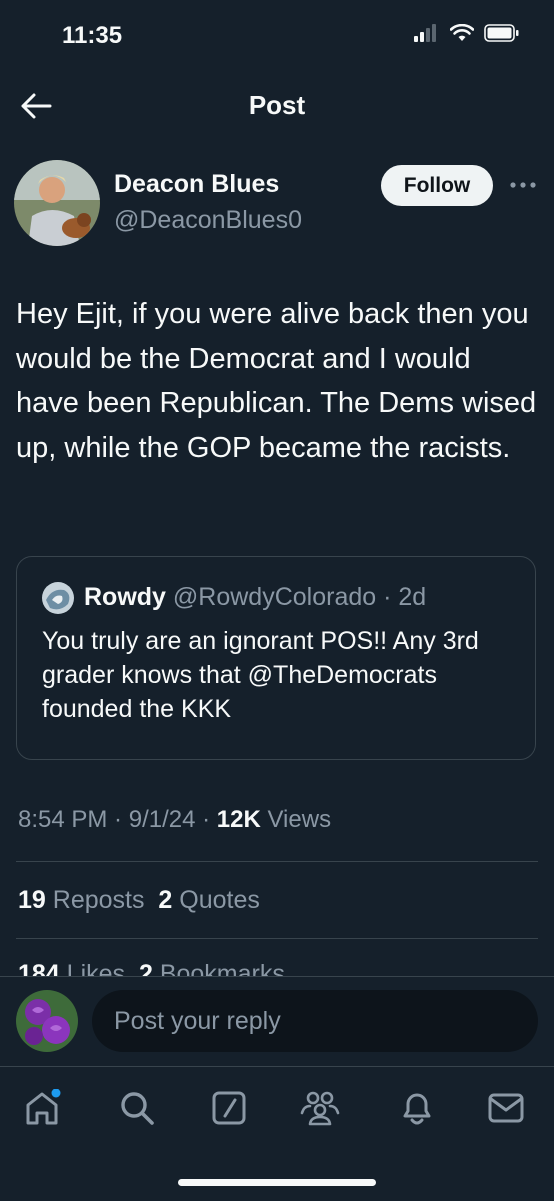 This screenshot has width=554, height=1201. I want to click on user-avatar, so click(47, 1021).